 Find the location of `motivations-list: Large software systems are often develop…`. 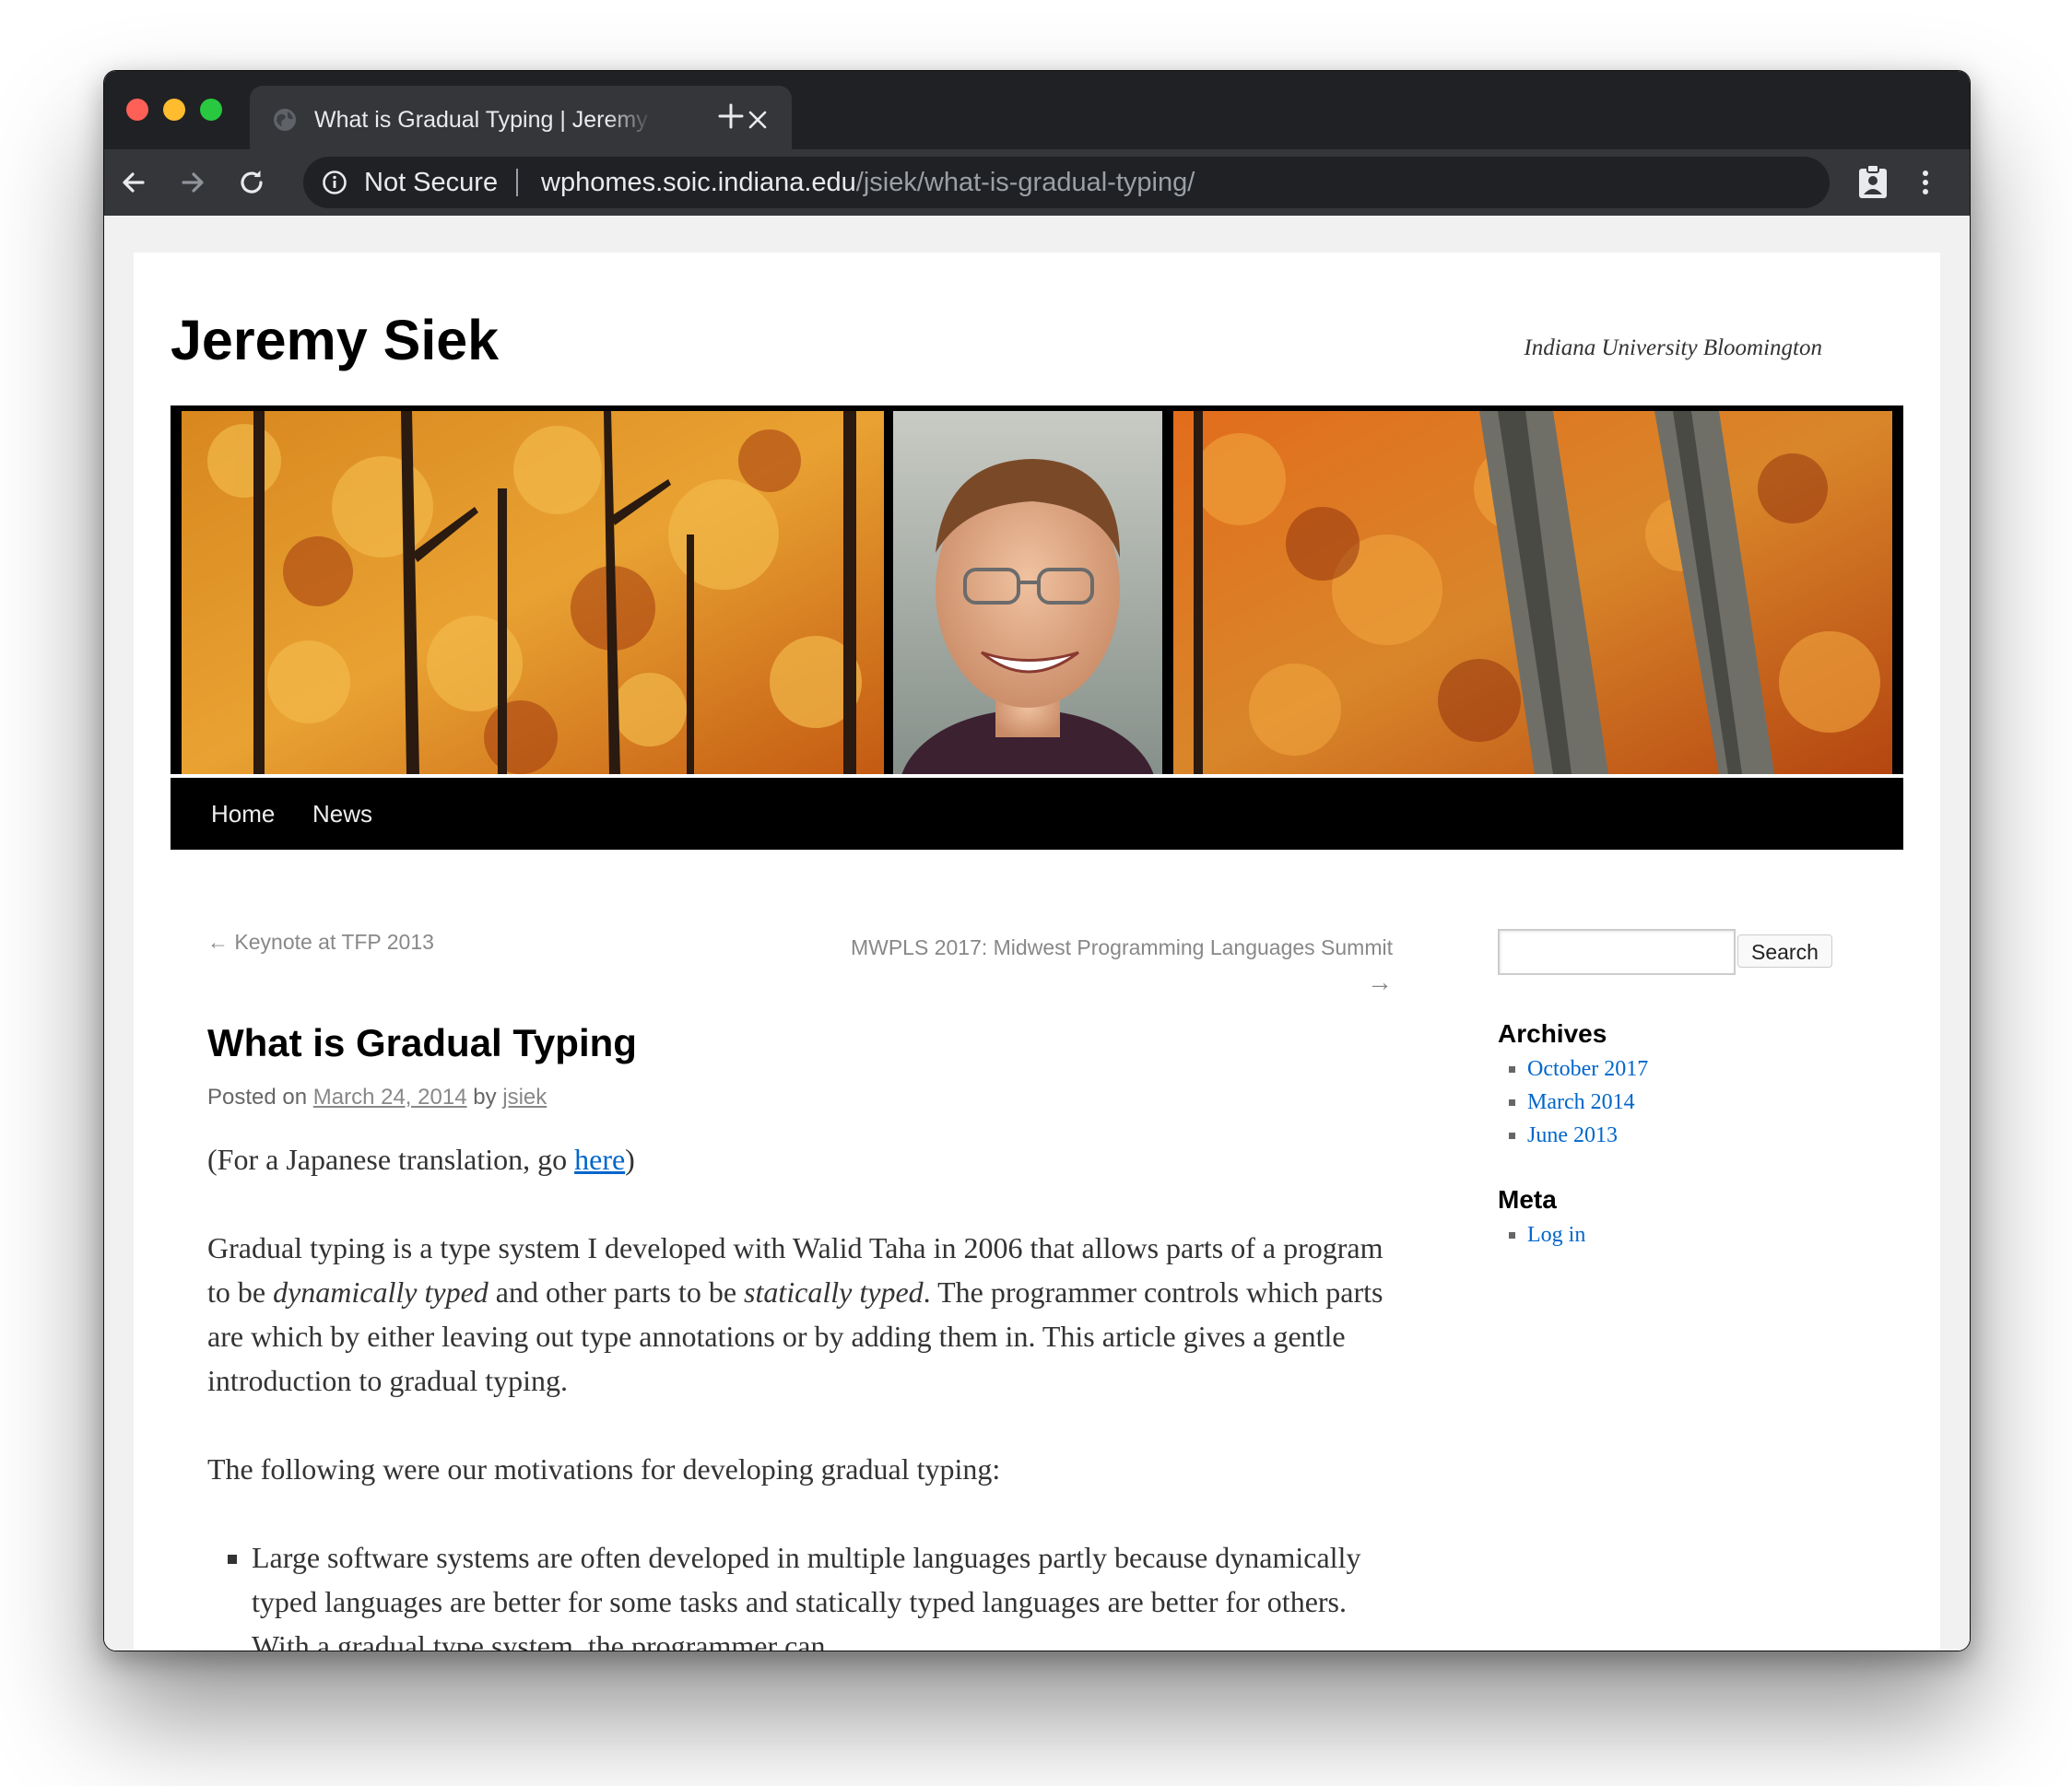

motivations-list: Large software systems are often develop… is located at coordinates (806, 1593).